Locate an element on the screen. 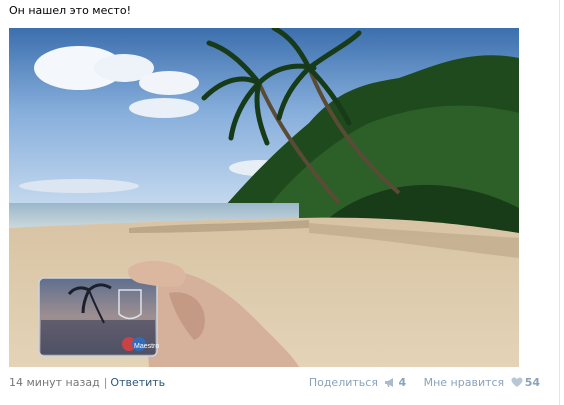  like-count: 54 is located at coordinates (532, 382).